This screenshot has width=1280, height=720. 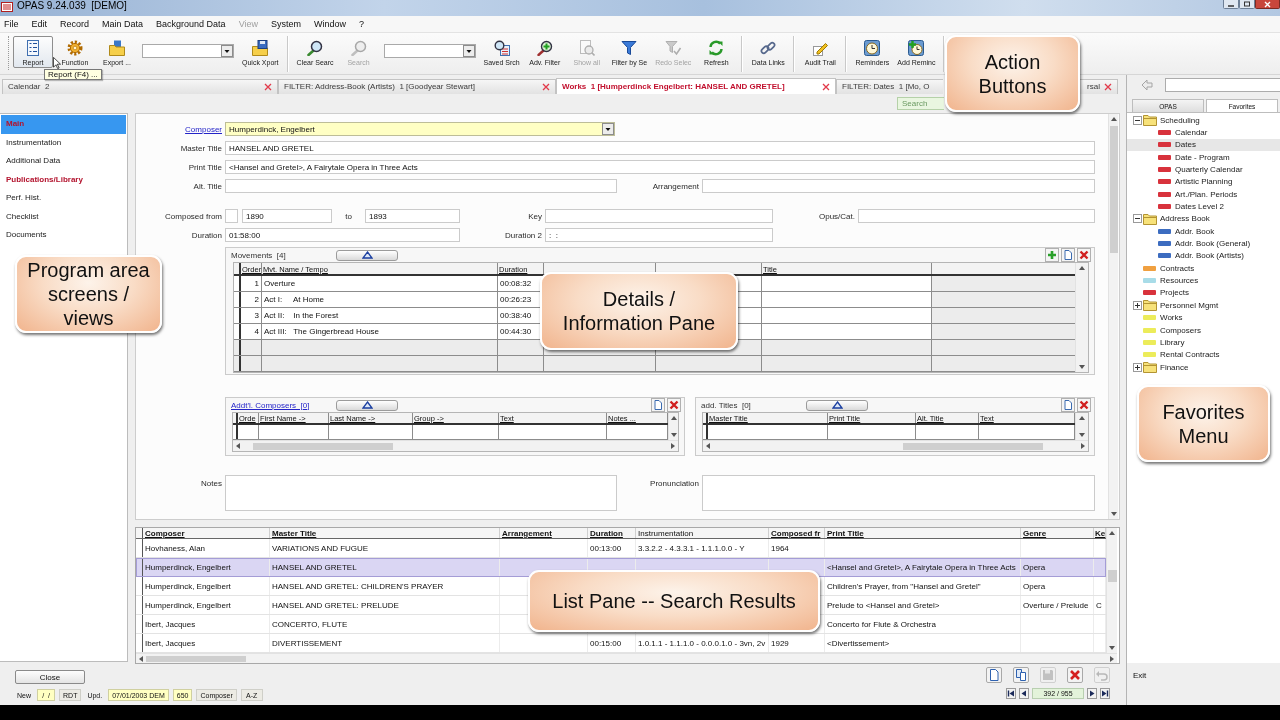 I want to click on tab: Works 1 [Humperdinck Engelbert: HANSEL AND GRETEL], so click(x=696, y=86).